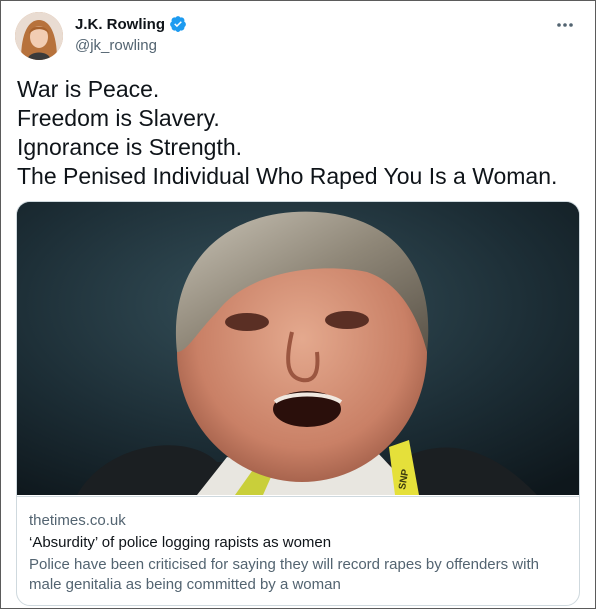 The image size is (596, 609). I want to click on tweet-line: War is Peace., so click(88, 89).